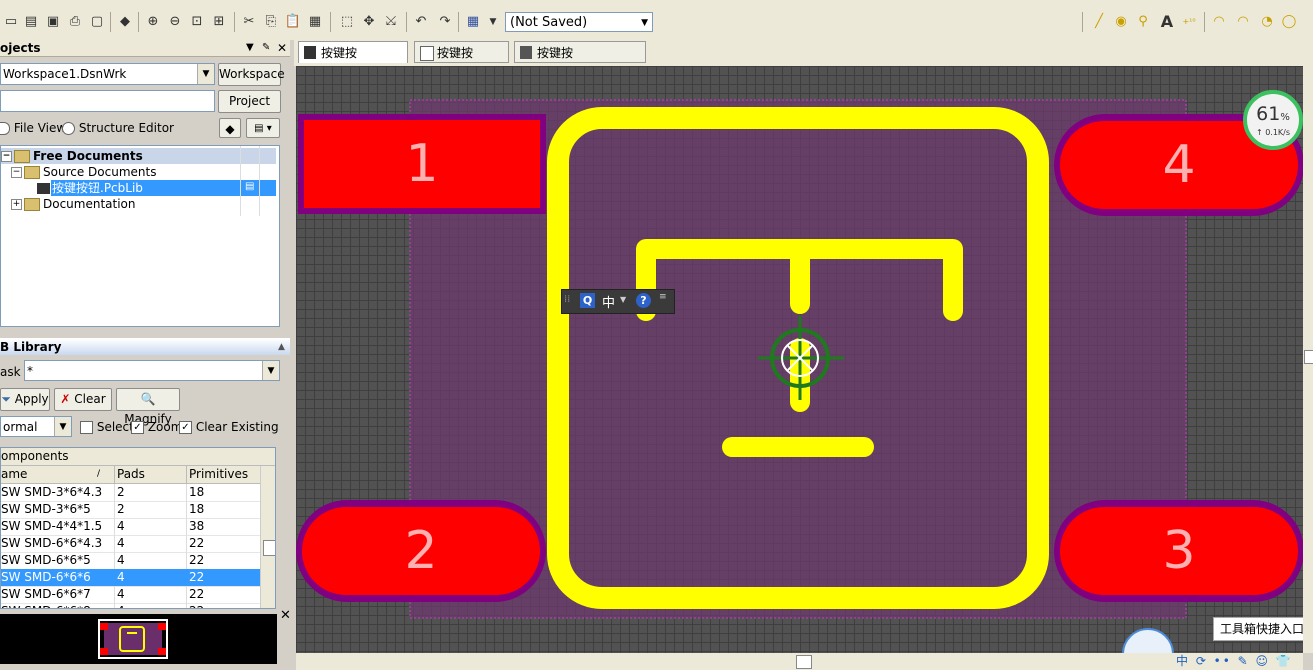 The height and width of the screenshot is (670, 1313). What do you see at coordinates (608, 301) in the screenshot?
I see `ime-language-toggle: 中` at bounding box center [608, 301].